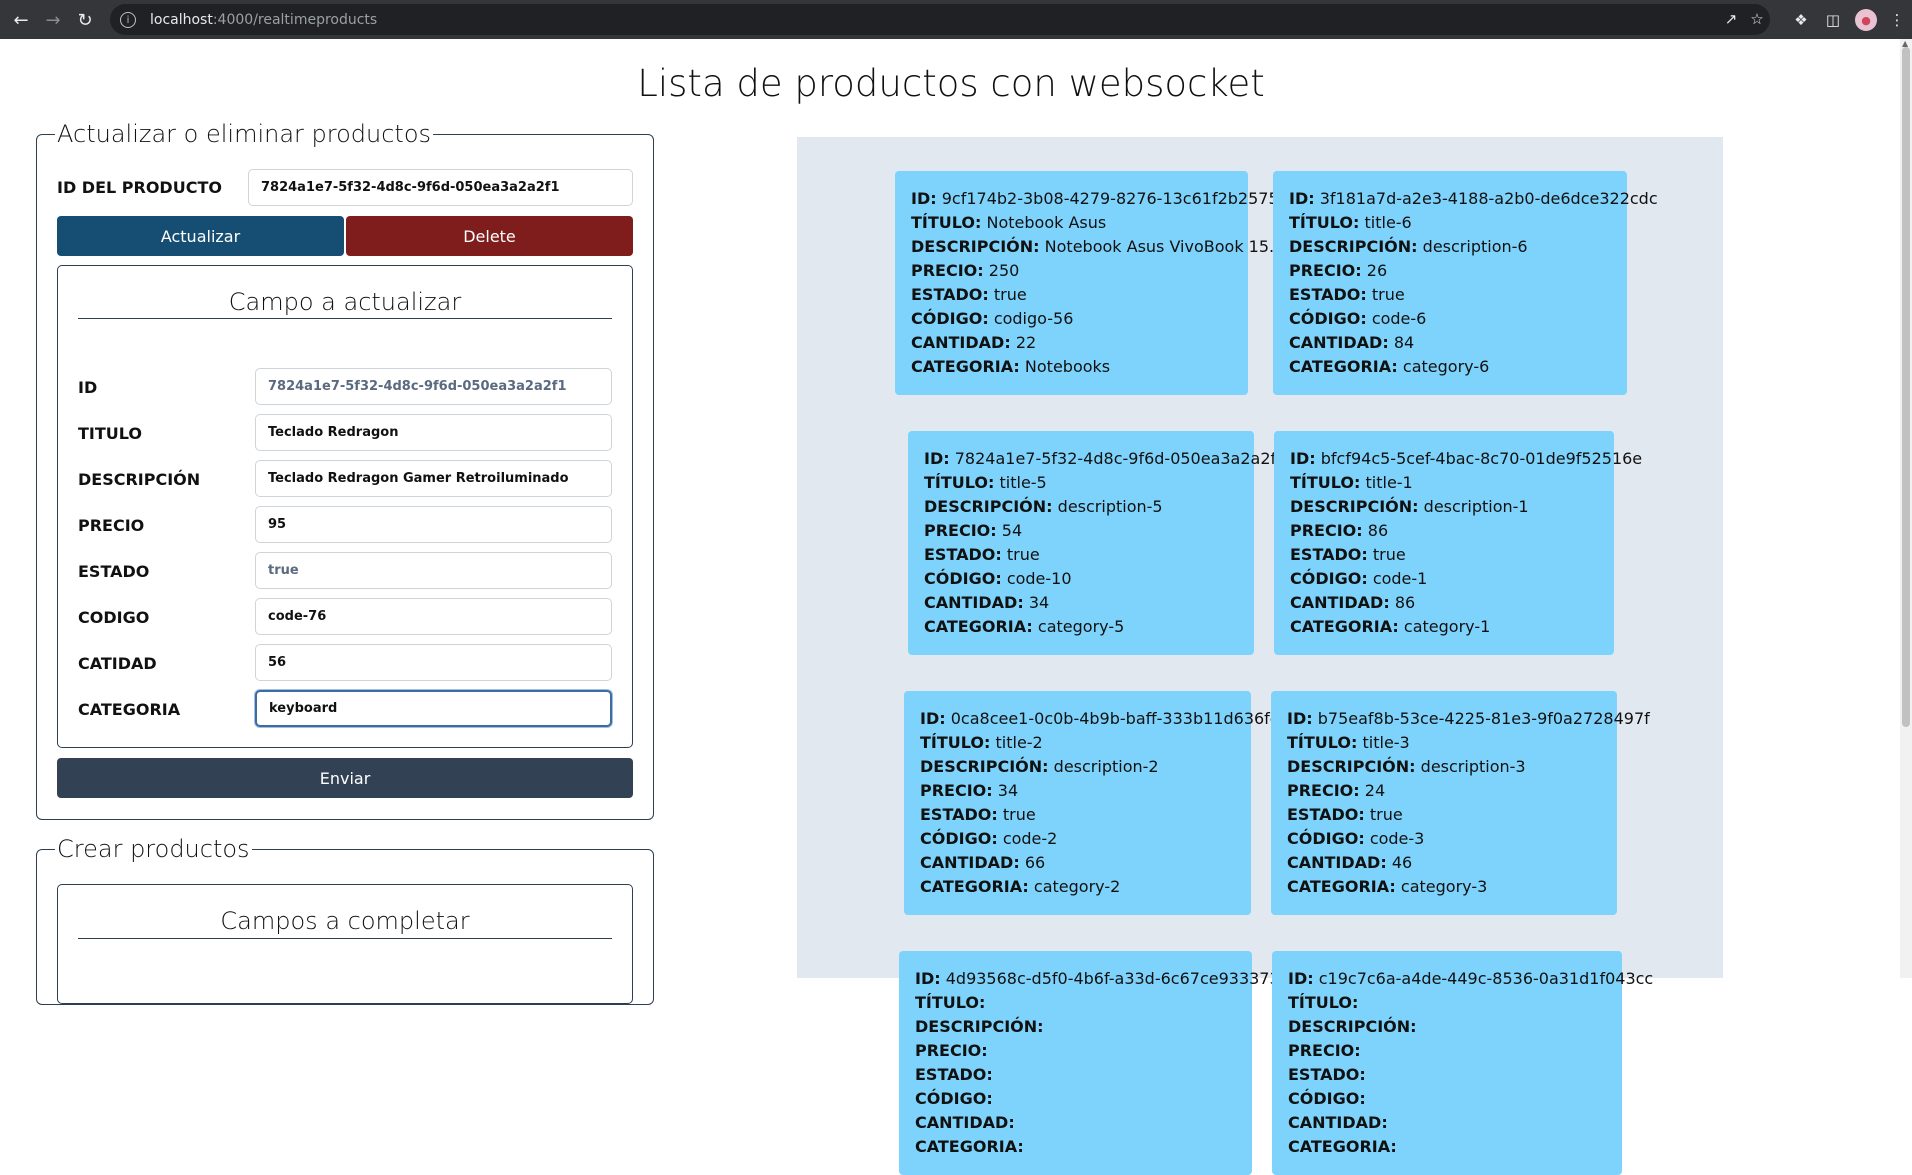 Image resolution: width=1912 pixels, height=1175 pixels. Describe the element at coordinates (1033, 318) in the screenshot. I see `product-code-value: codigo-56` at that location.